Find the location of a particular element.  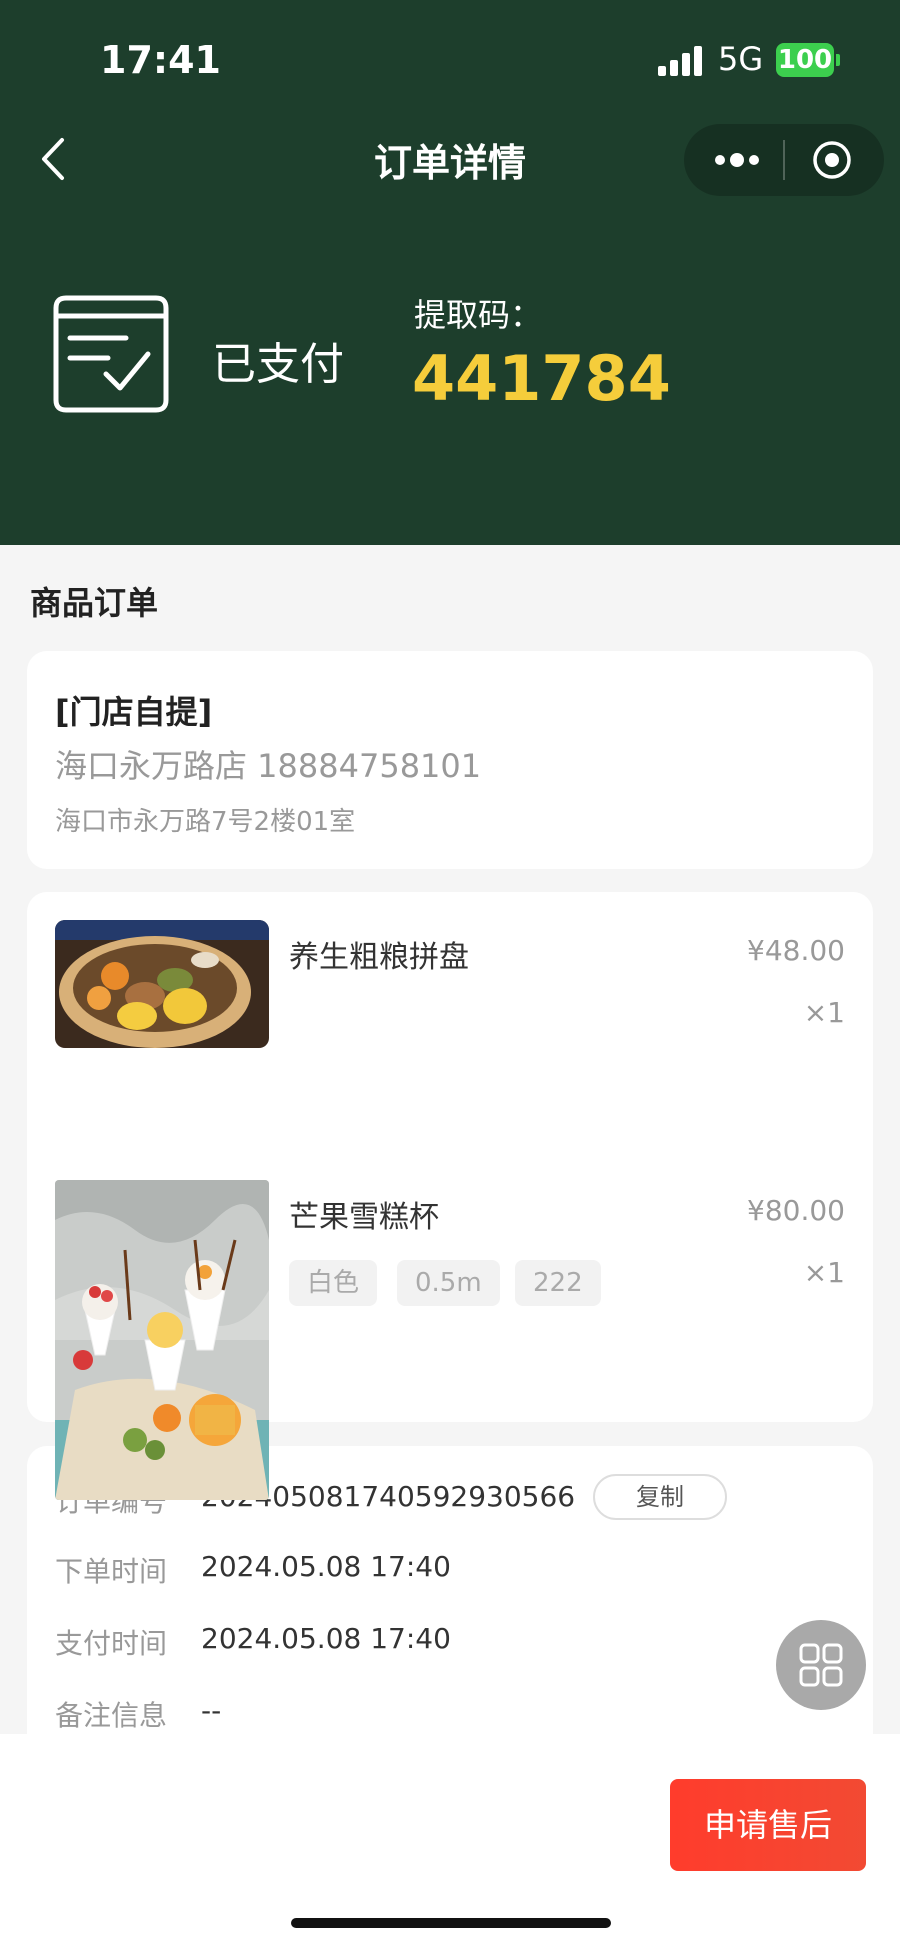

grid-menu-icon is located at coordinates (821, 1665).